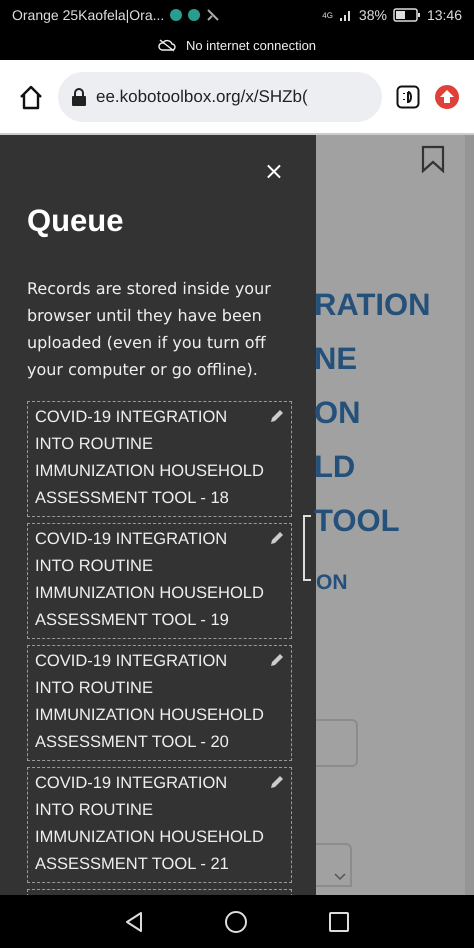 This screenshot has width=474, height=948. I want to click on address-bar: ee.kobotoolbox.org/x/SHZb(, so click(220, 97).